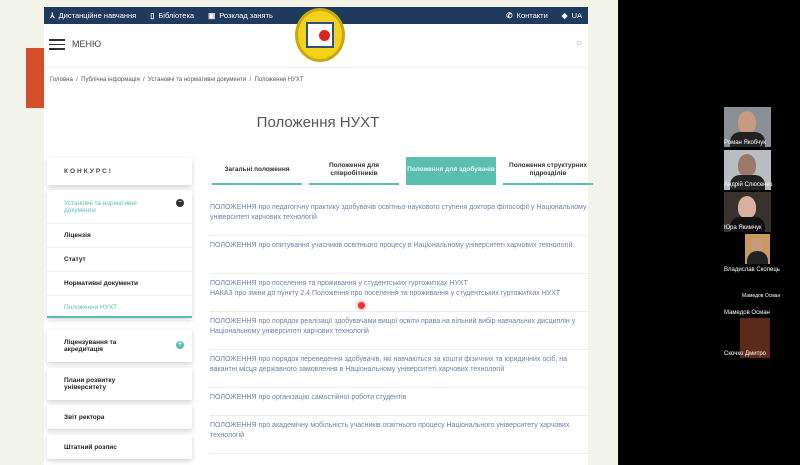  I want to click on sidebar-group-title: Установчі та нормативні документи −, so click(119, 207).